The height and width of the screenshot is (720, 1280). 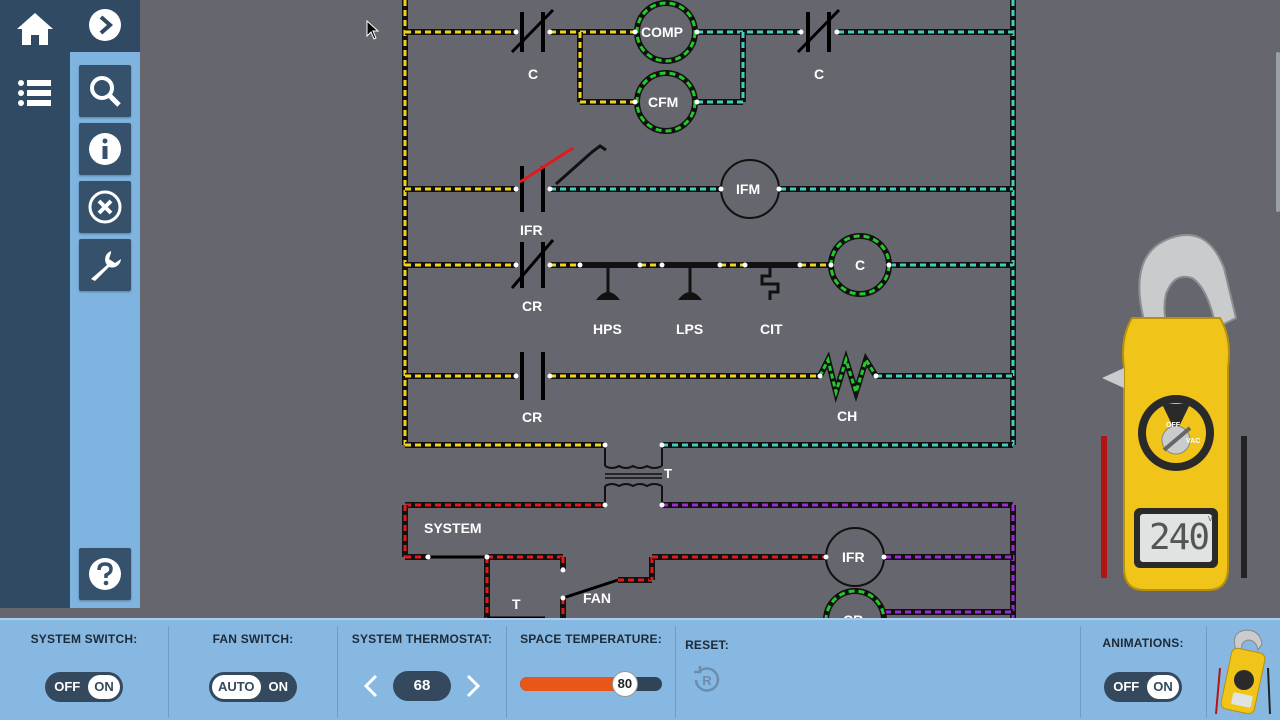 I want to click on fan-switch-auto: AUTO, so click(x=236, y=687).